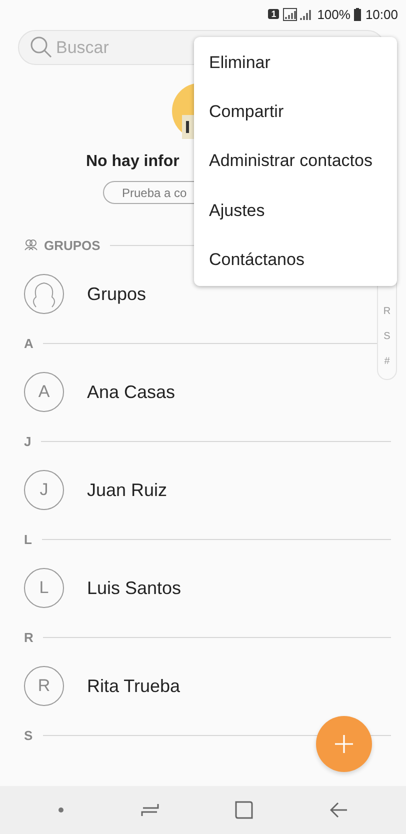 This screenshot has width=406, height=834. What do you see at coordinates (29, 343) in the screenshot?
I see `section-letter: A` at bounding box center [29, 343].